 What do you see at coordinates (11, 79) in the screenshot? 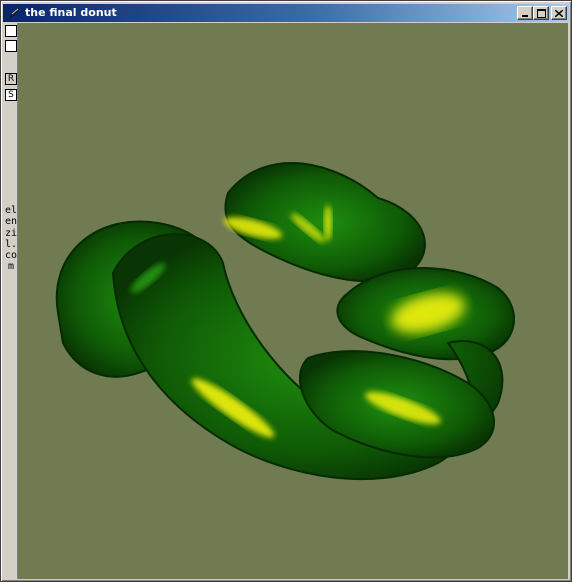
I see `sidebar-button-r: R` at bounding box center [11, 79].